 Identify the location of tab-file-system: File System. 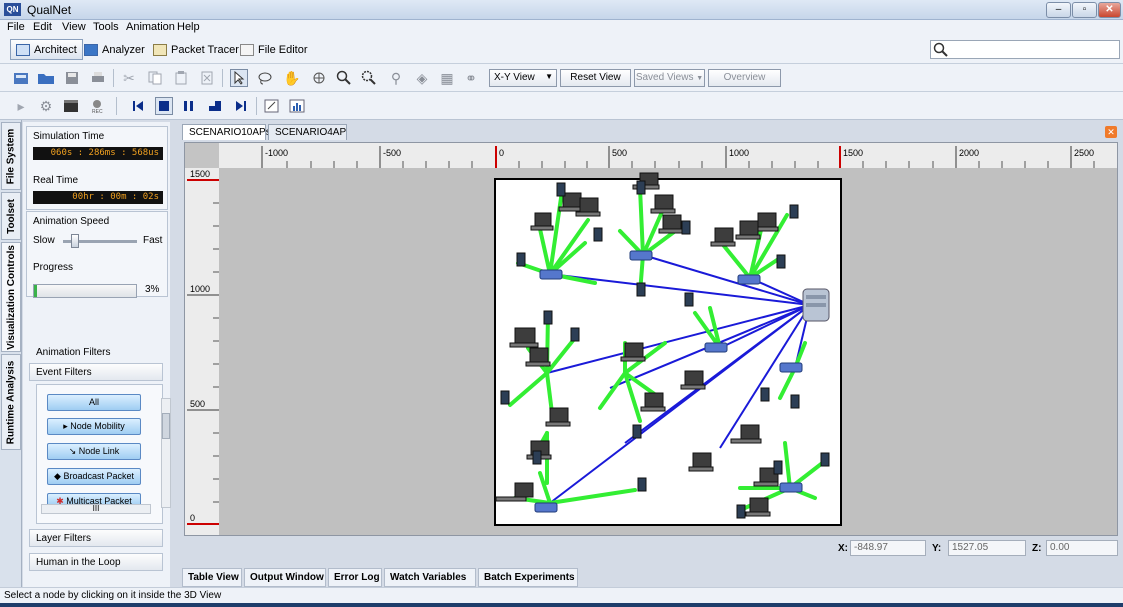
(11, 156).